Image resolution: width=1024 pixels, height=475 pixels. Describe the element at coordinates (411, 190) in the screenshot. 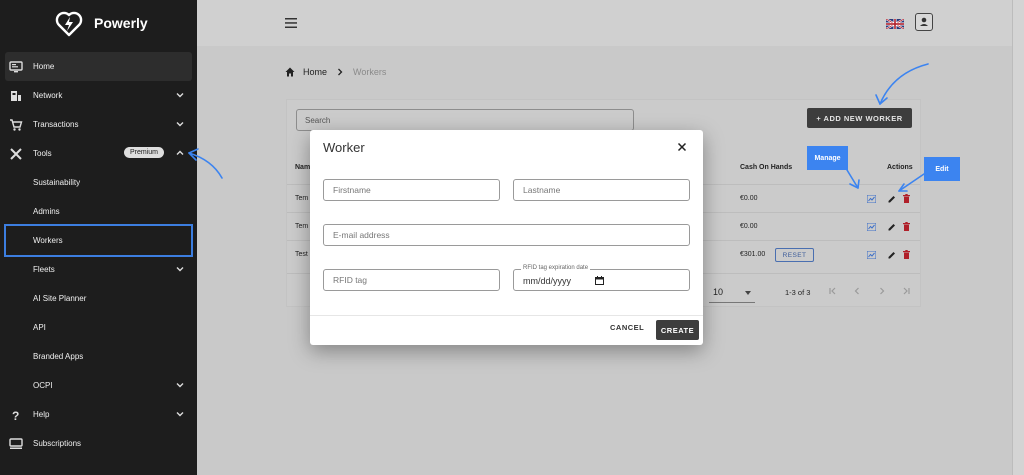

I see `firstname-field: Firstname` at that location.